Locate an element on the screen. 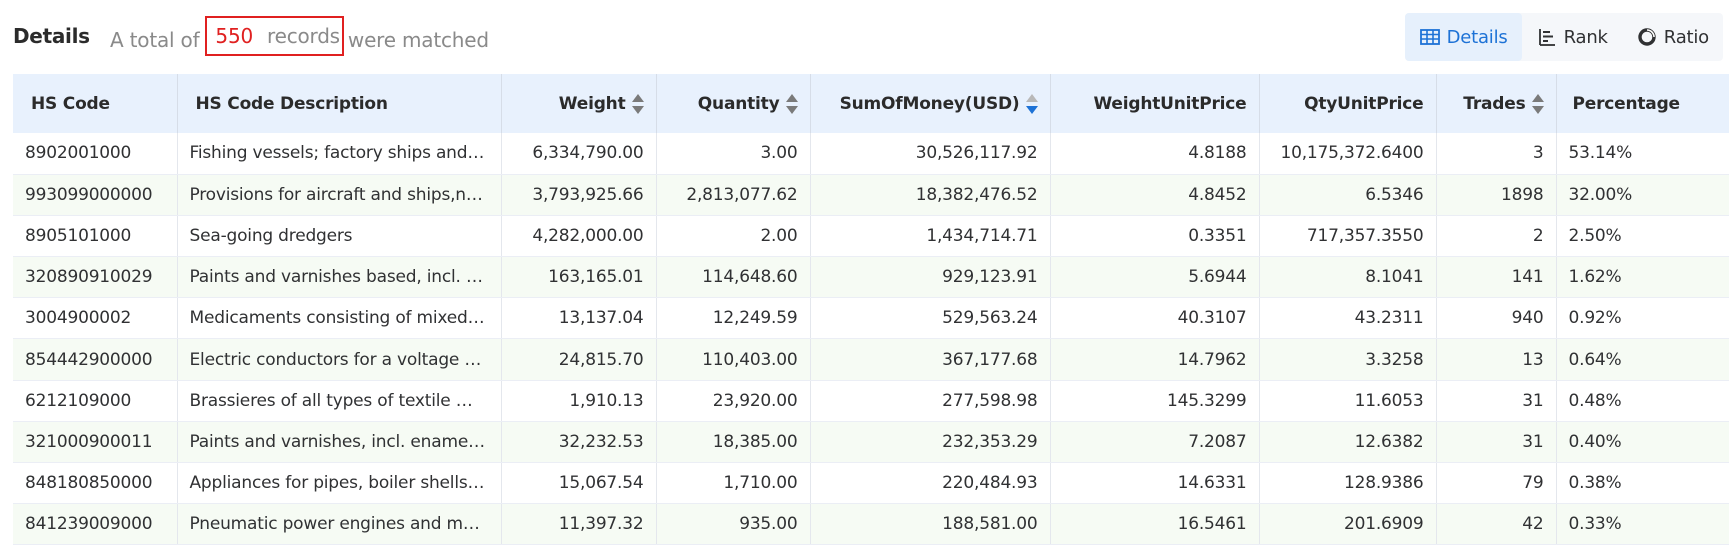 Image resolution: width=1729 pixels, height=545 pixels. cell-quantity: 935.00 is located at coordinates (733, 524).